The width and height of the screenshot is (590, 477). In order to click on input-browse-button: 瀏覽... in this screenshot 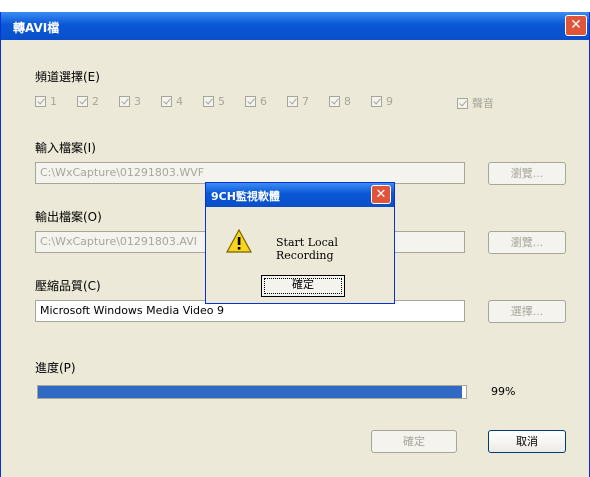, I will do `click(527, 173)`.